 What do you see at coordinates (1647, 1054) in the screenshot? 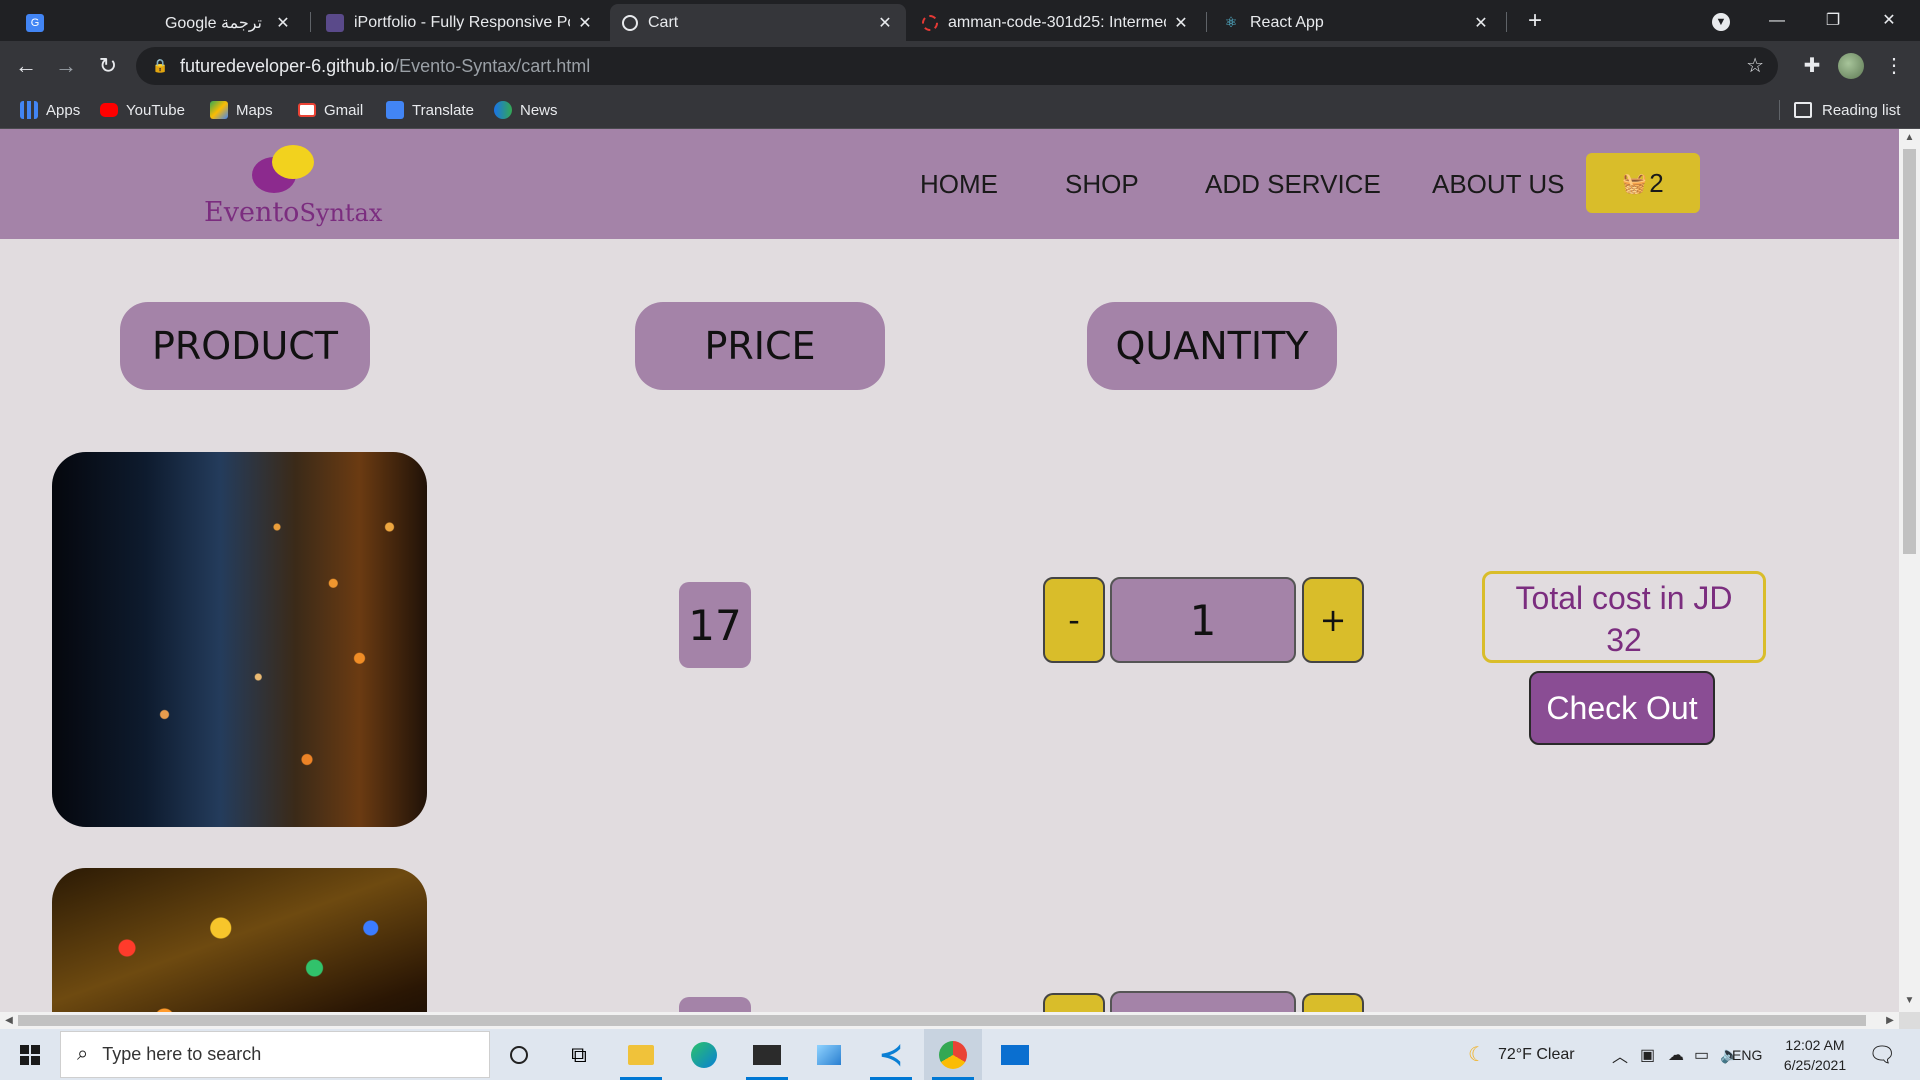
I see `tray-app-icon: ▣` at bounding box center [1647, 1054].